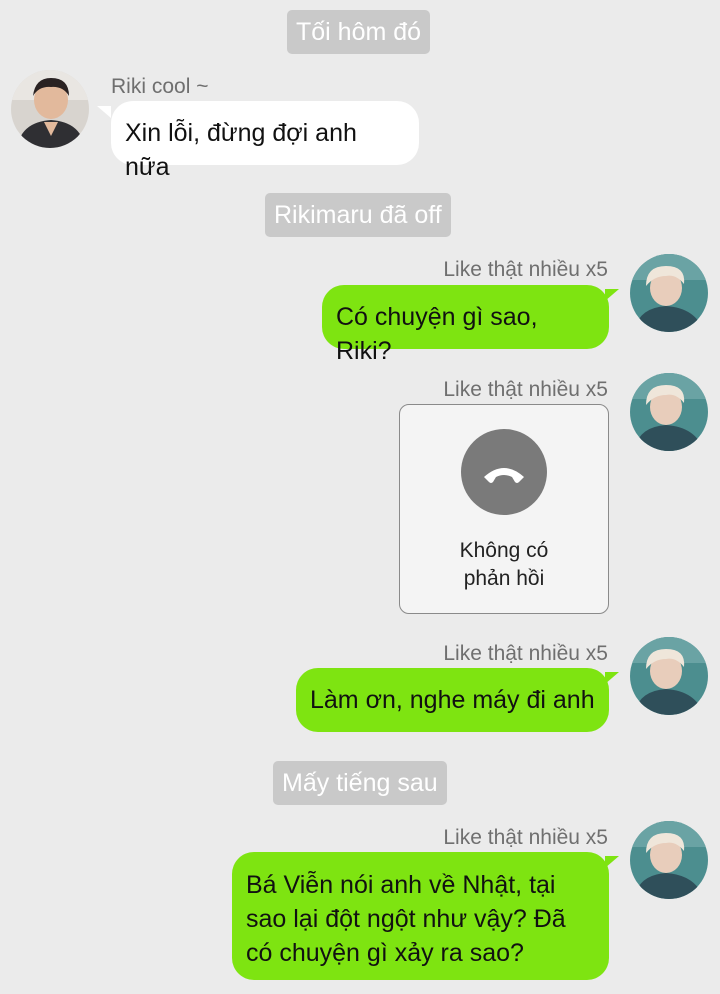  I want to click on sender-name: Riki cool ~, so click(160, 86).